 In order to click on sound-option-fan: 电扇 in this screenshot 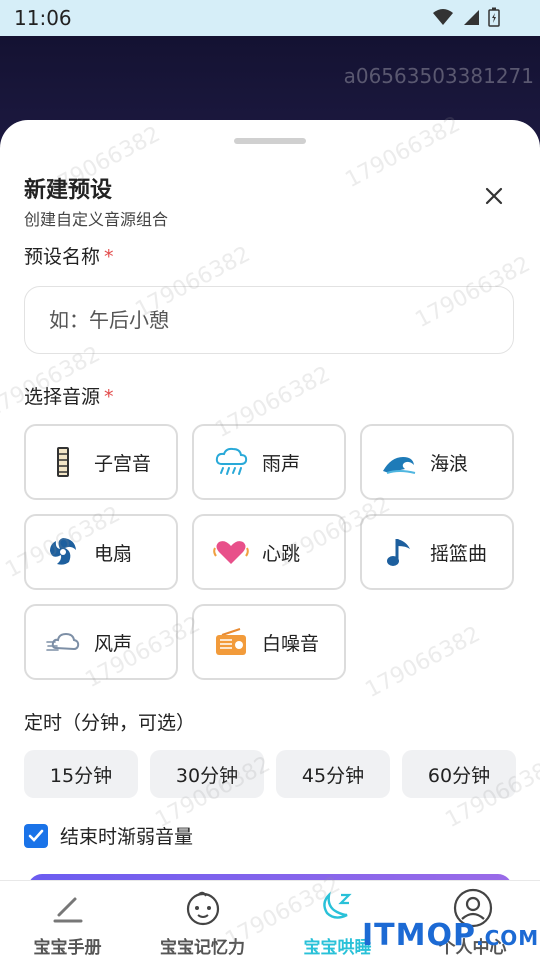, I will do `click(101, 552)`.